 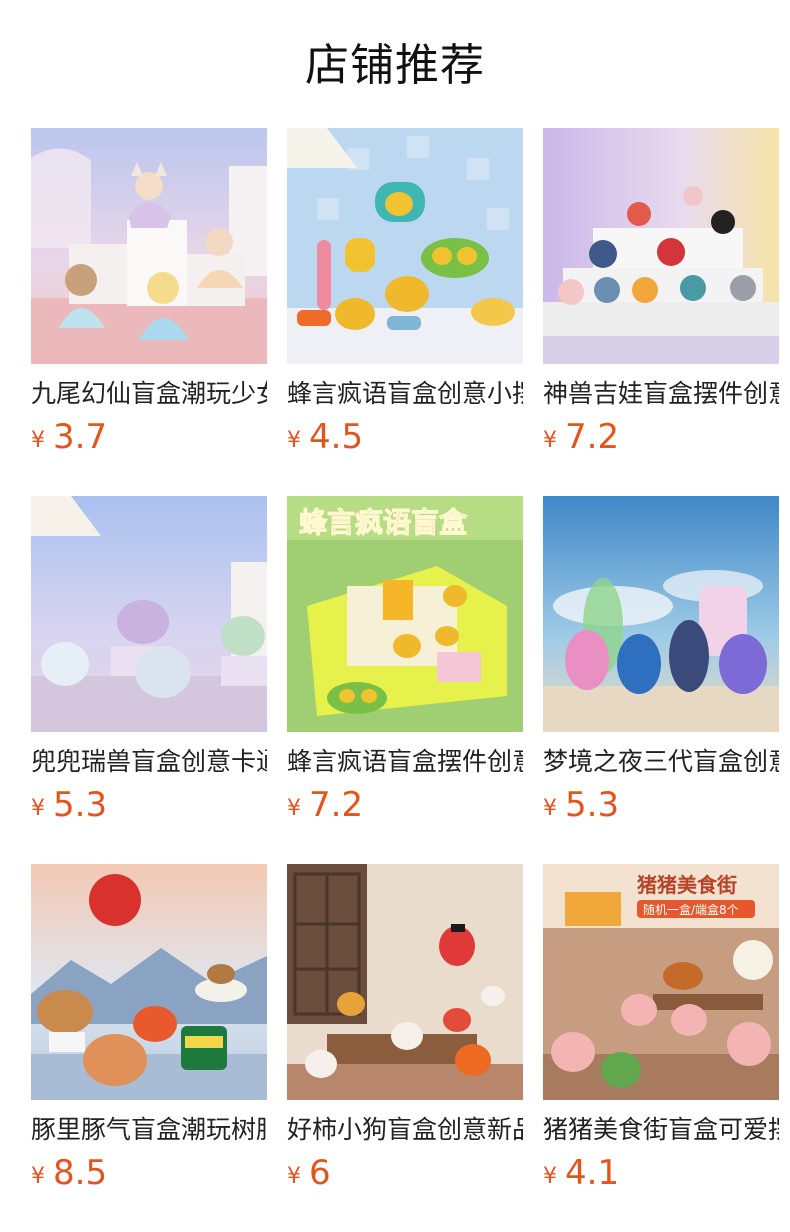 I want to click on product-card: 梦境之夜三代盲盒创意 ¥5.3, so click(x=661, y=680).